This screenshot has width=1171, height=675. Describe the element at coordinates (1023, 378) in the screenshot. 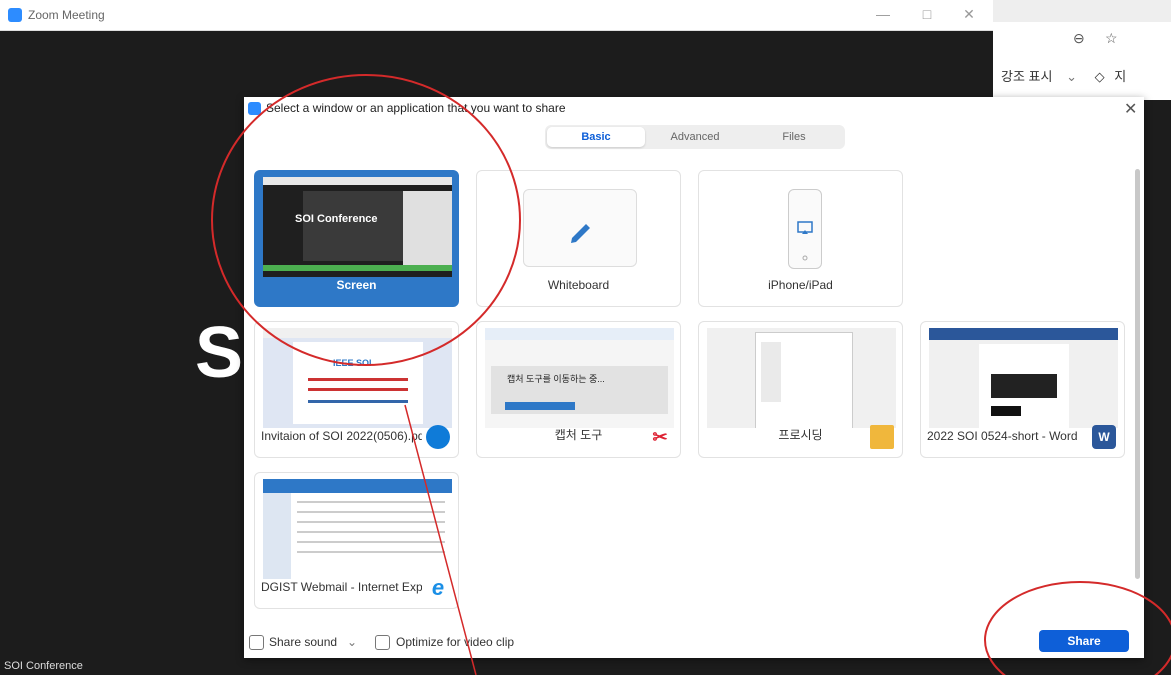

I see `word-thumbnail` at that location.